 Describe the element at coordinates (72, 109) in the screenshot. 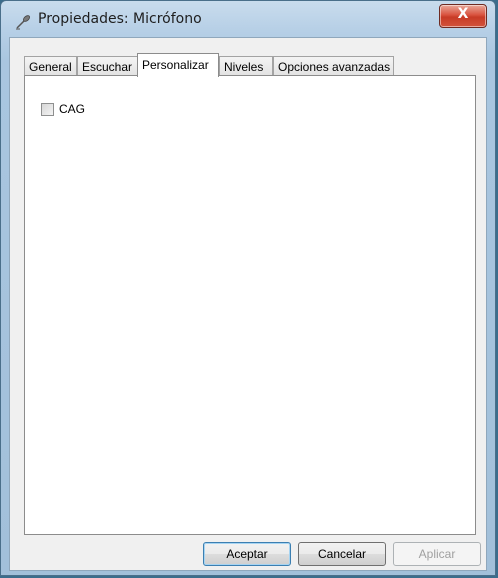

I see `agc-checkbox-label: CAG` at that location.